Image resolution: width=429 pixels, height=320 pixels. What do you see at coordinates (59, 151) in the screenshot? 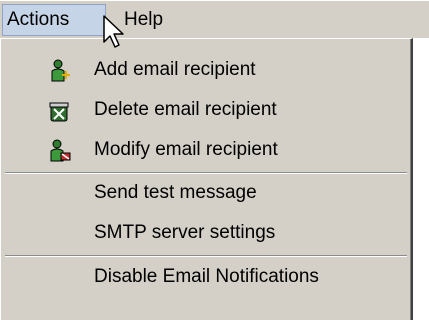
I see `modify-user-icon` at bounding box center [59, 151].